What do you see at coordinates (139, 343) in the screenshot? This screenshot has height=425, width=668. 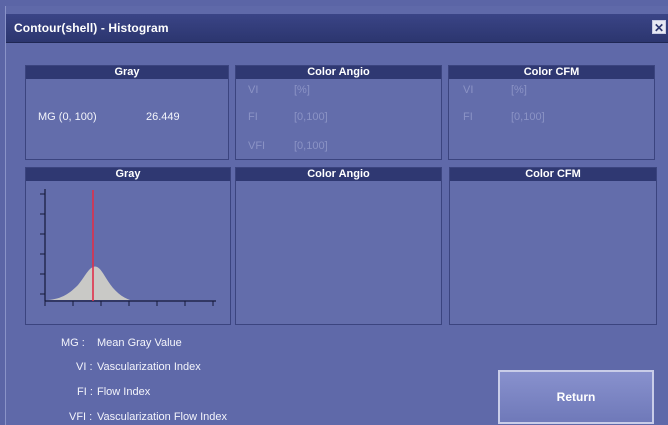 I see `legend-mg-text: Mean Gray Value` at bounding box center [139, 343].